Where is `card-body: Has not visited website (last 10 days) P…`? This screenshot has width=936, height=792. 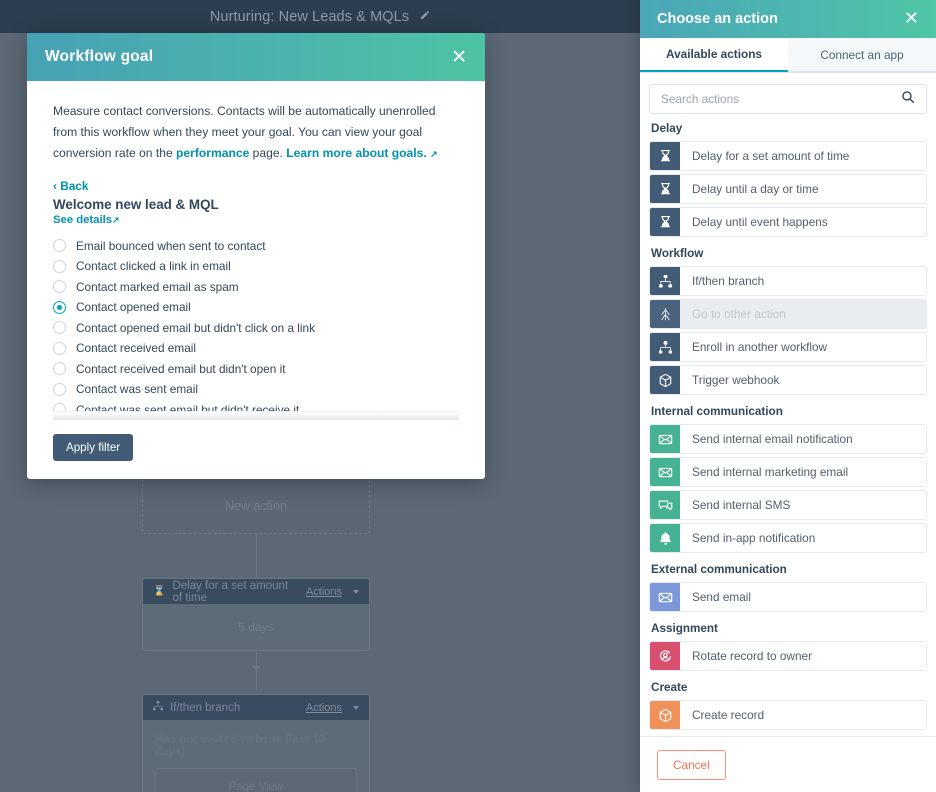
card-body: Has not visited website (last 10 days) P… is located at coordinates (256, 756).